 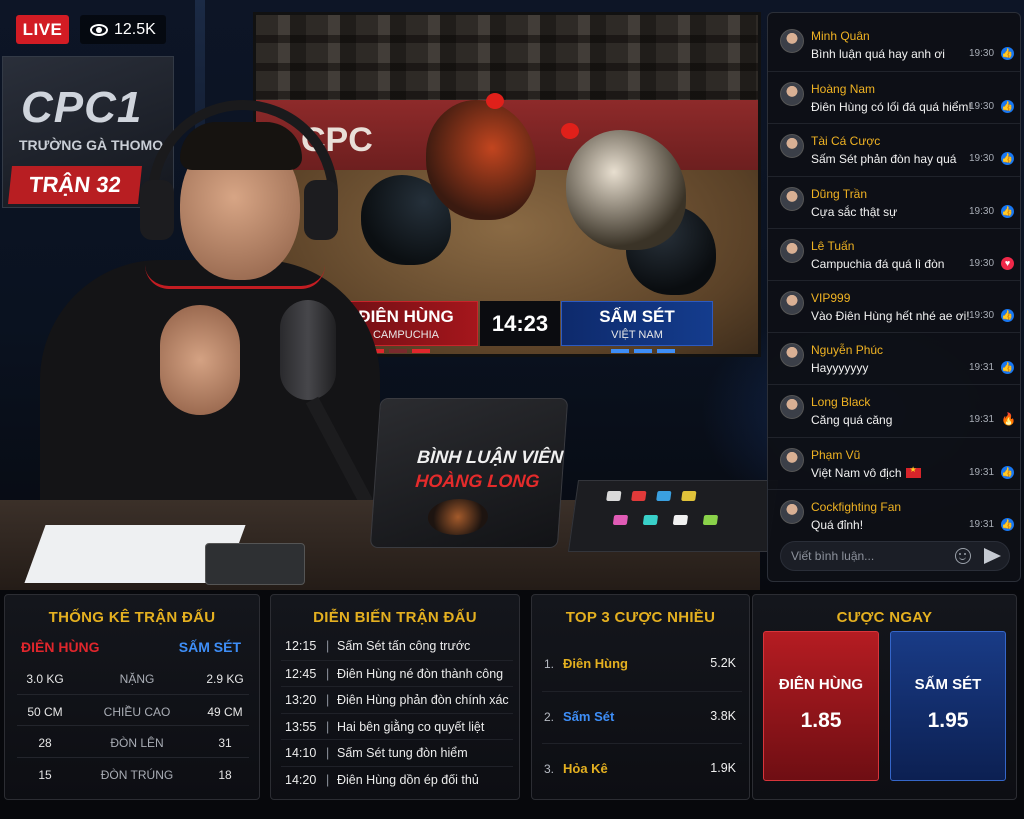 What do you see at coordinates (225, 774) in the screenshot?
I see `stats-right-value: 18` at bounding box center [225, 774].